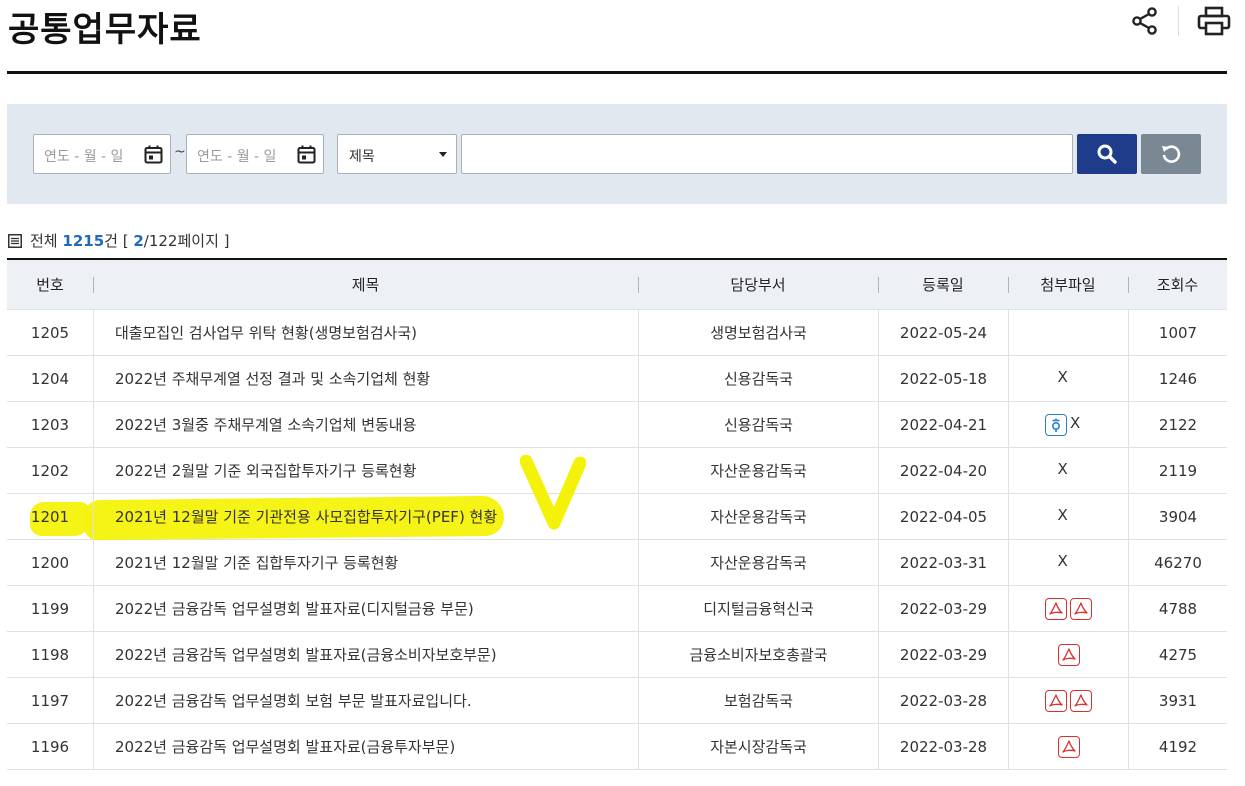 Image resolution: width=1245 pixels, height=786 pixels. I want to click on cell-number-text: 1200, so click(50, 562).